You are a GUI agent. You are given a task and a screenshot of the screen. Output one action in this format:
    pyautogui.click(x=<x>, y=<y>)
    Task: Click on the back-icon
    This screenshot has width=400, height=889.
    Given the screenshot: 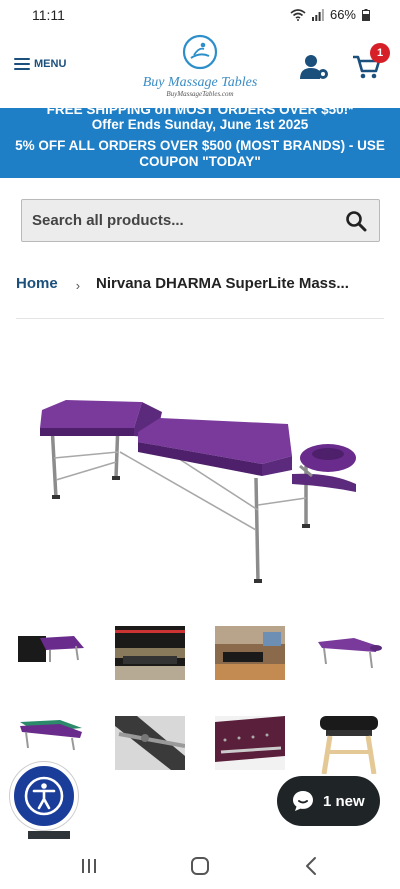 What is the action you would take?
    pyautogui.click(x=311, y=866)
    